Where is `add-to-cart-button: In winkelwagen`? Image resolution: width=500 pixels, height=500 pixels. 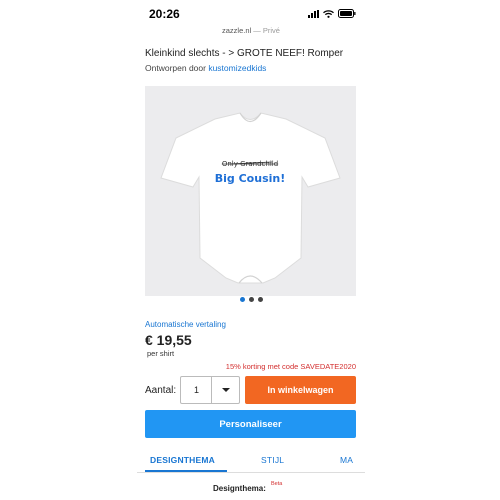
add-to-cart-button: In winkelwagen is located at coordinates (300, 390).